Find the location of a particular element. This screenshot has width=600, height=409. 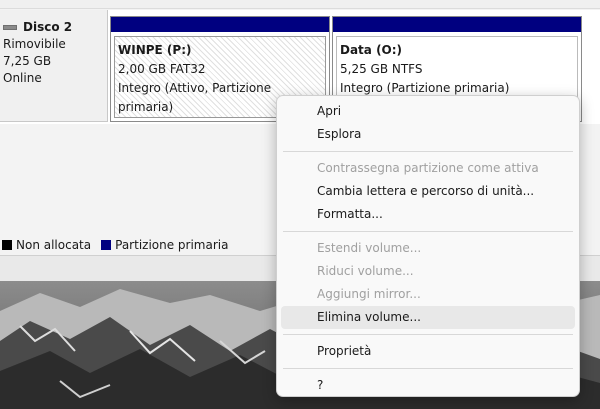

partition-size-fs: 2,00 GB FAT32 is located at coordinates (162, 69).